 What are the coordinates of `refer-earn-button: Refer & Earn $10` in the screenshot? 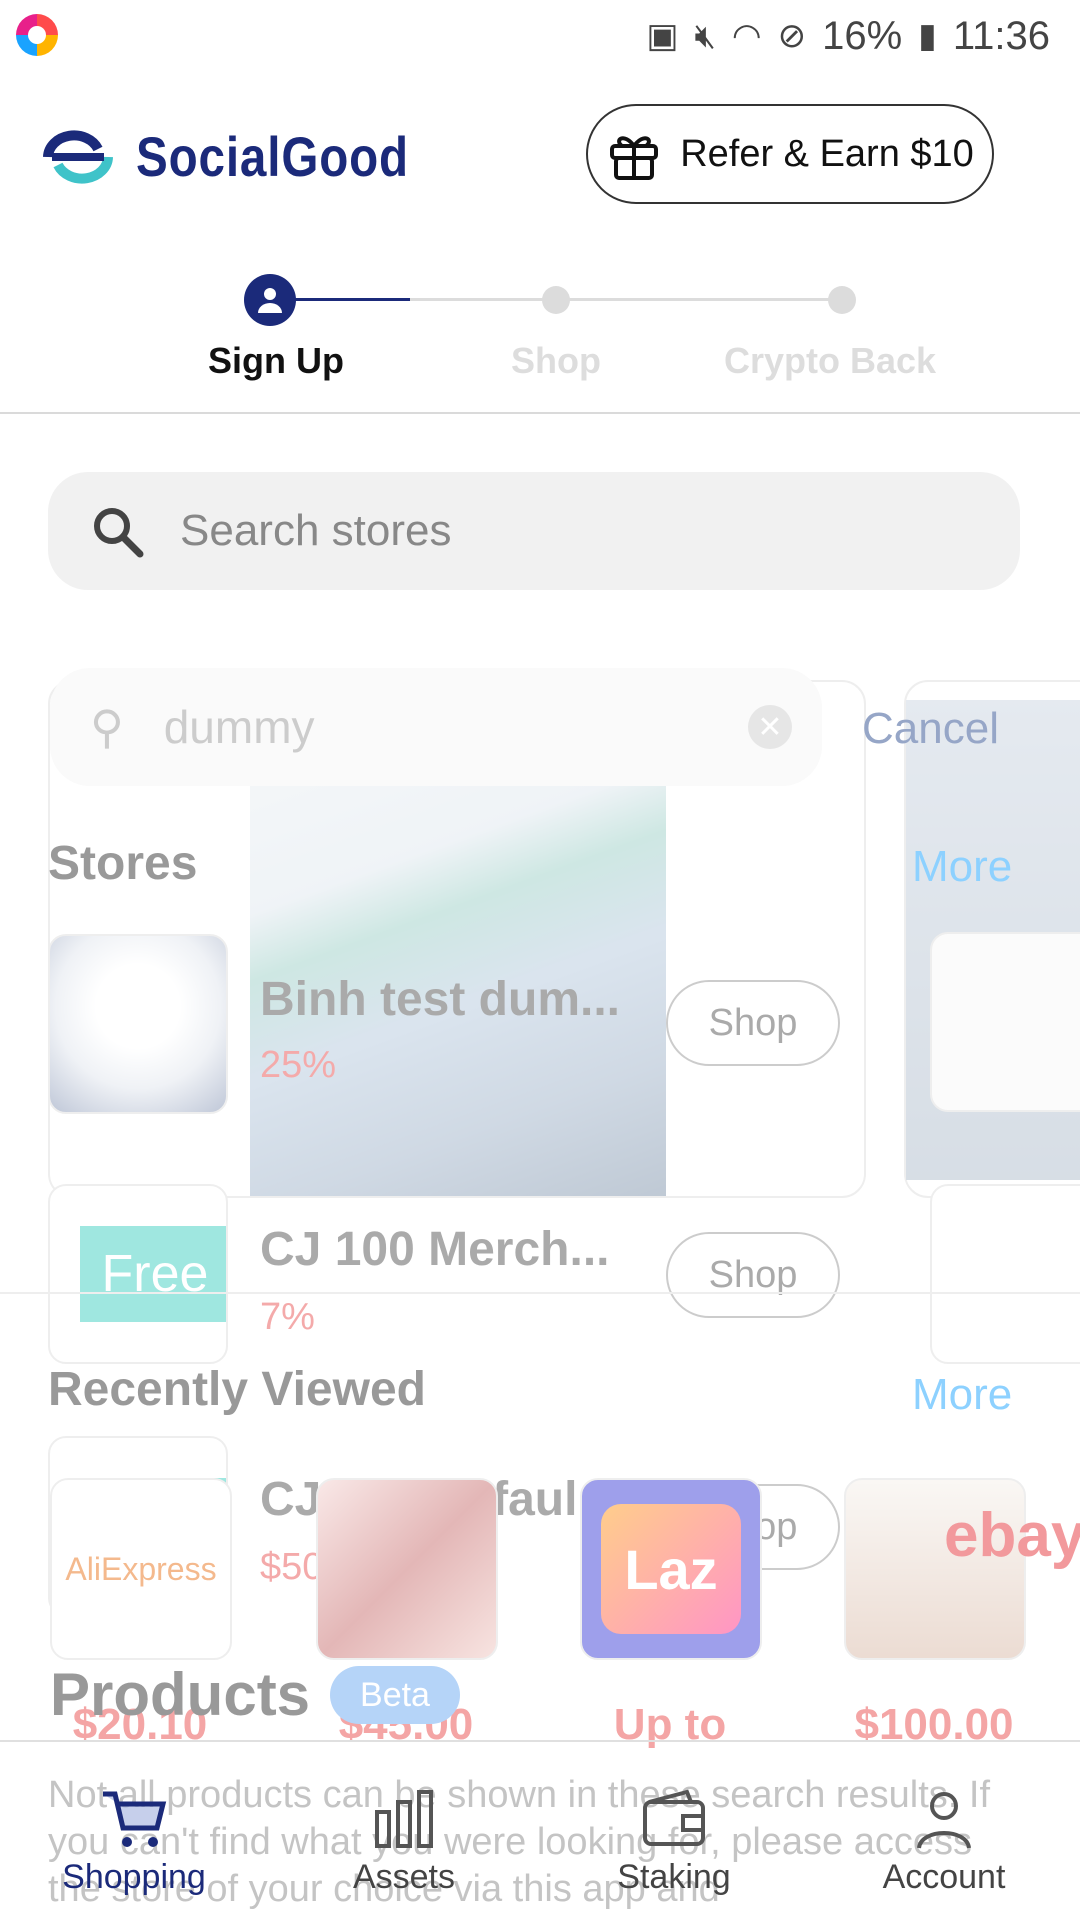 It's located at (790, 154).